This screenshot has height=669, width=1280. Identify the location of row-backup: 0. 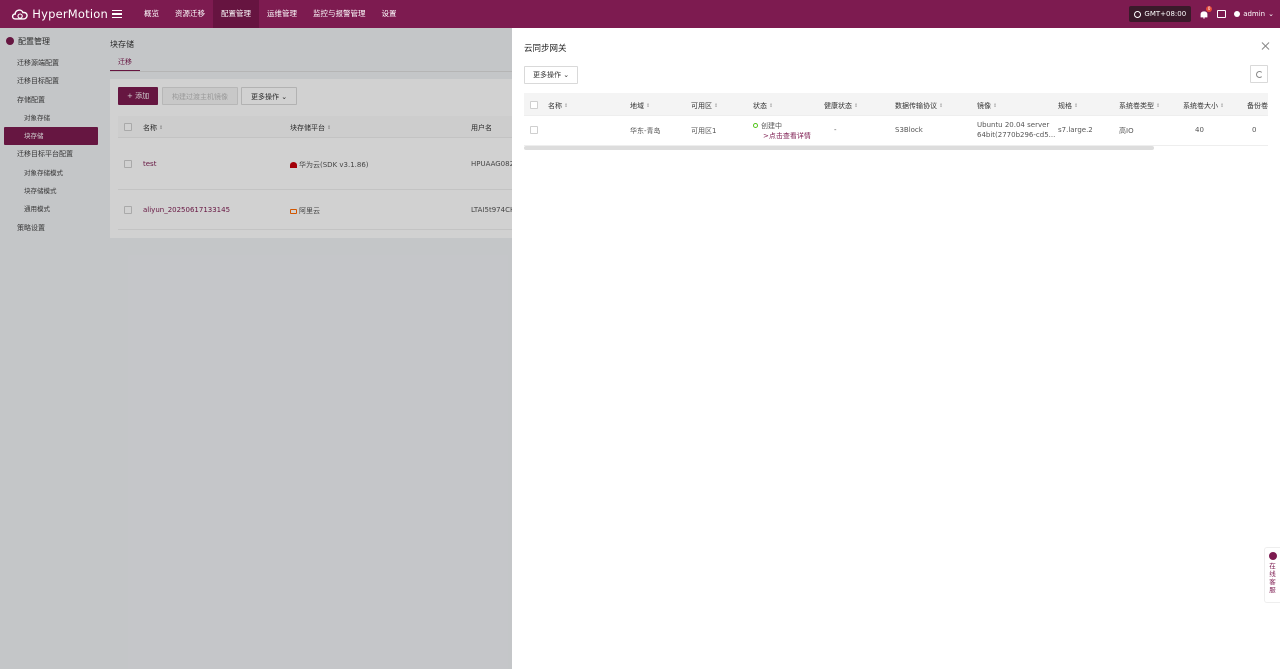
(1254, 130).